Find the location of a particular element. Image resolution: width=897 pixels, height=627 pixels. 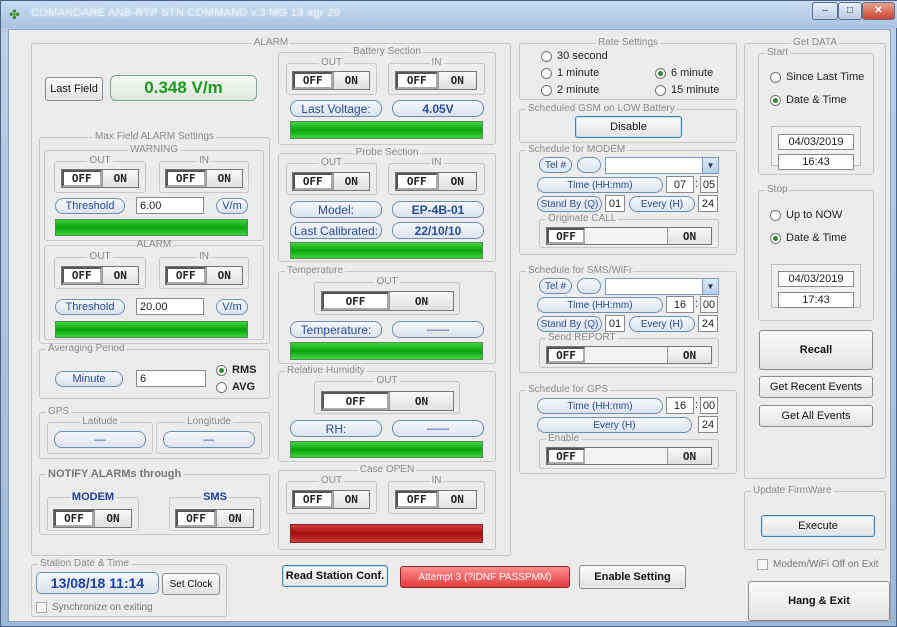

close-button: ✕ is located at coordinates (878, 11).